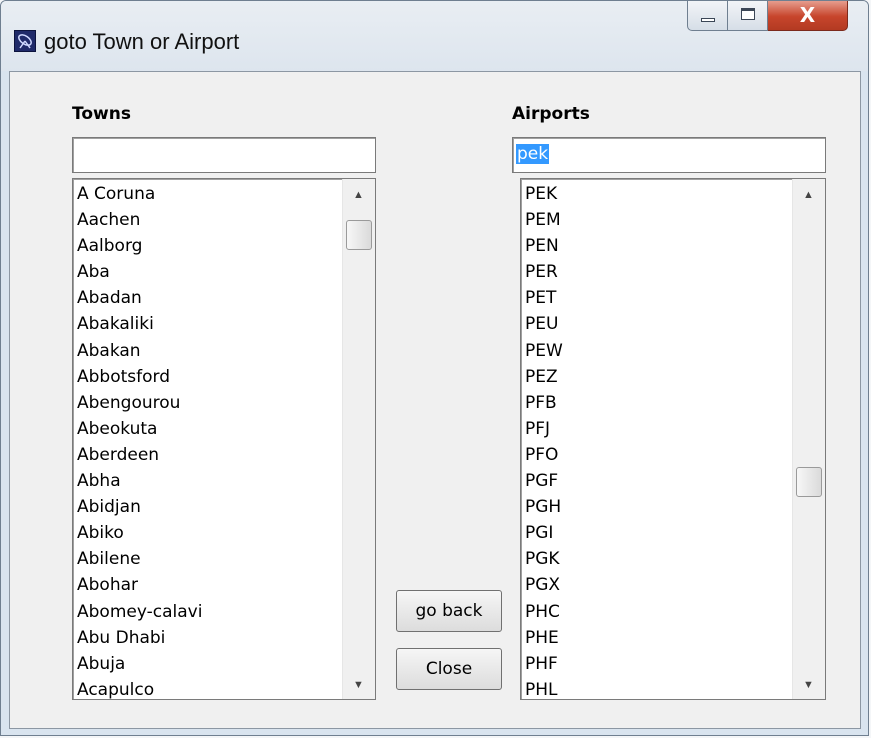 This screenshot has width=871, height=738. What do you see at coordinates (142, 41) in the screenshot?
I see `window-title: goto Town or Airport` at bounding box center [142, 41].